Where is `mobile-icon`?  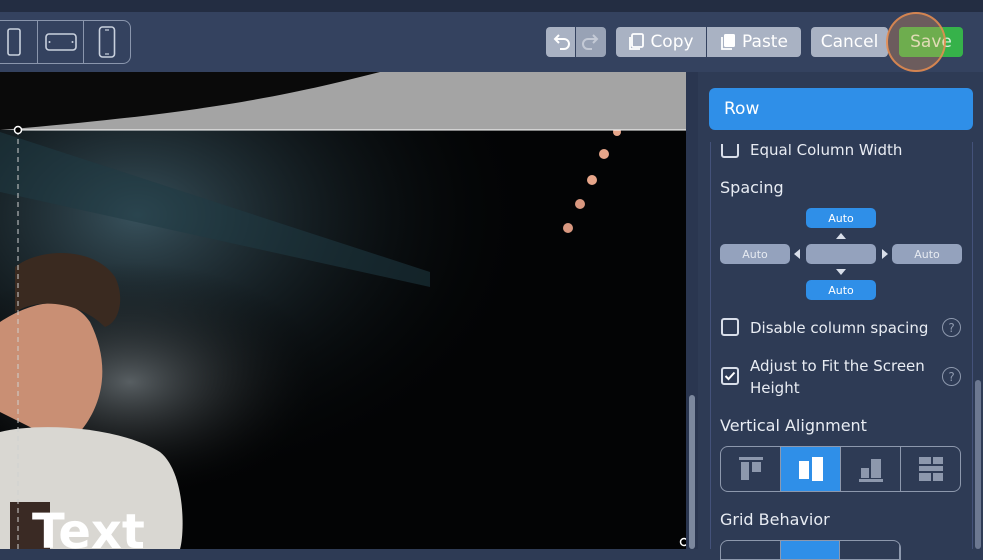 mobile-icon is located at coordinates (107, 42).